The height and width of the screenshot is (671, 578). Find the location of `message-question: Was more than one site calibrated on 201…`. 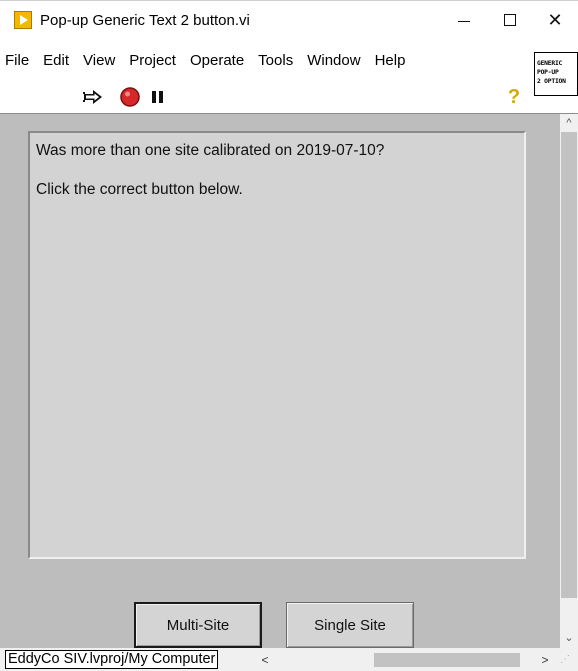

message-question: Was more than one site calibrated on 201… is located at coordinates (210, 150).